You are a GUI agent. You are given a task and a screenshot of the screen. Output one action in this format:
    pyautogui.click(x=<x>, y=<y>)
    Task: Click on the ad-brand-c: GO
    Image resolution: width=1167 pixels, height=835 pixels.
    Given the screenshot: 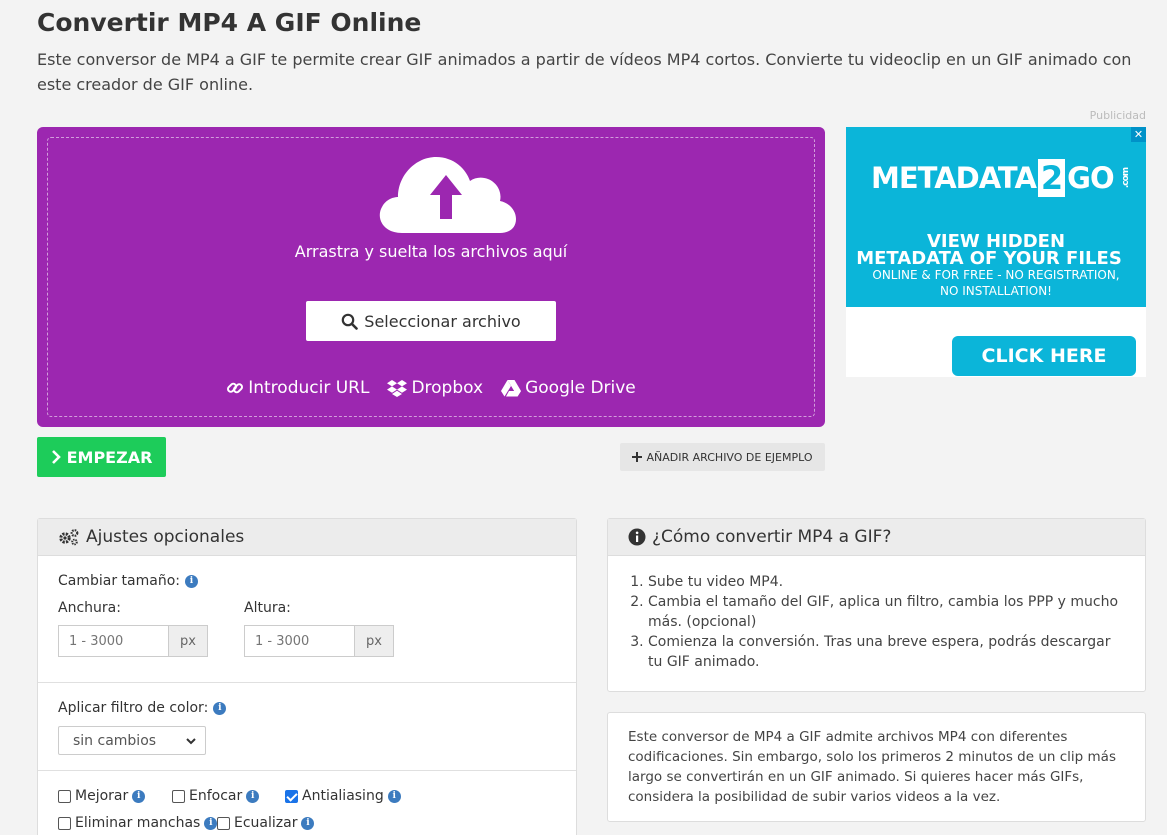 What is the action you would take?
    pyautogui.click(x=1090, y=178)
    